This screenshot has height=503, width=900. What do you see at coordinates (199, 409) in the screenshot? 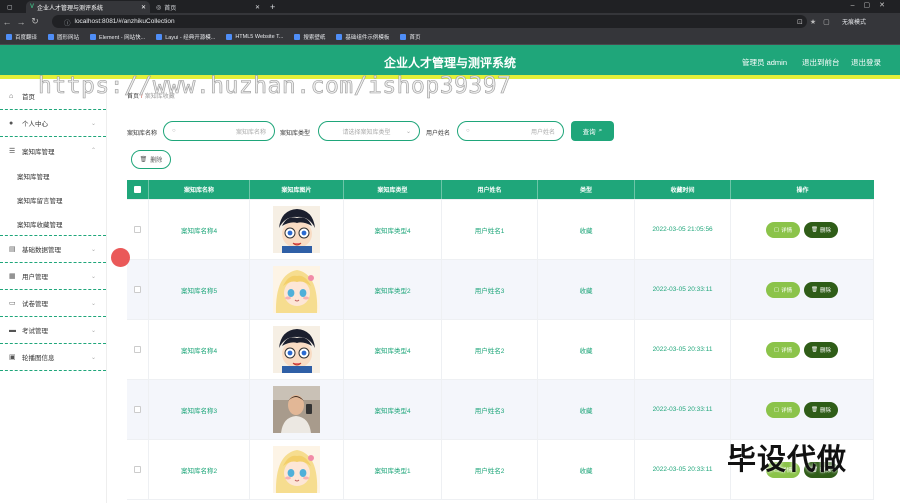
I see `case-name-cell: 案知库名称3` at bounding box center [199, 409].